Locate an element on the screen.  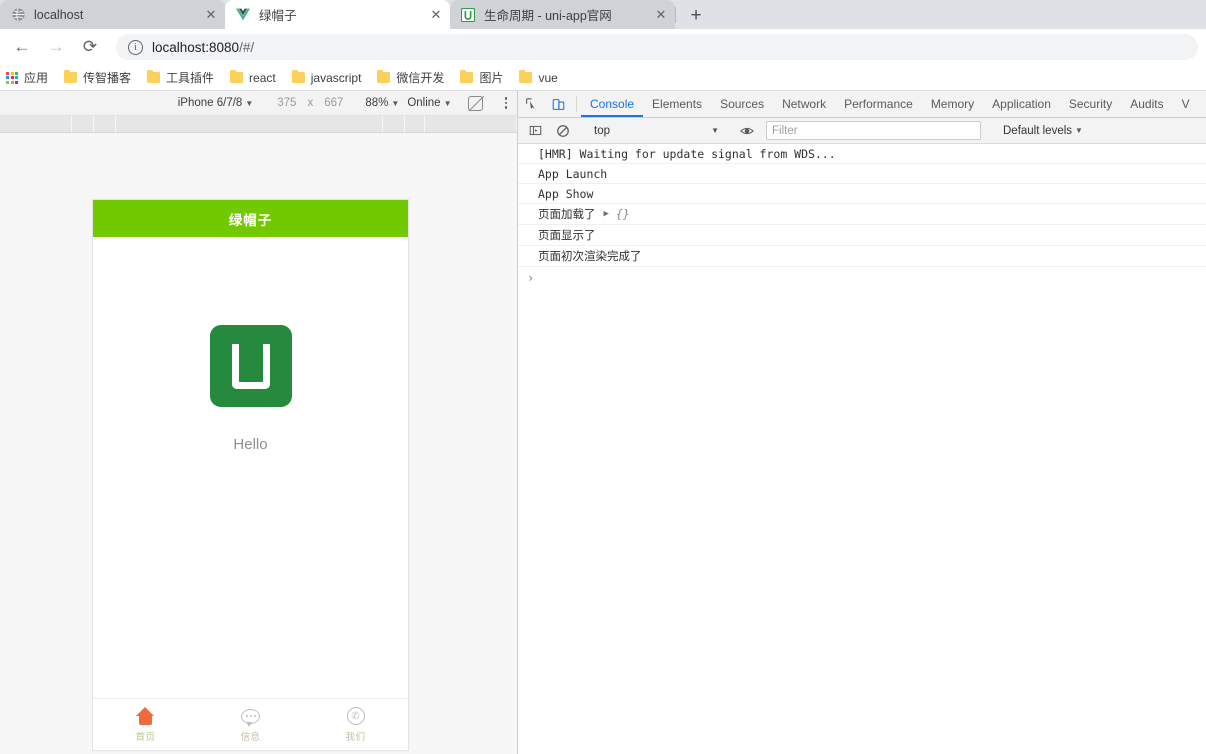
new-tab-button: + is located at coordinates (696, 15).